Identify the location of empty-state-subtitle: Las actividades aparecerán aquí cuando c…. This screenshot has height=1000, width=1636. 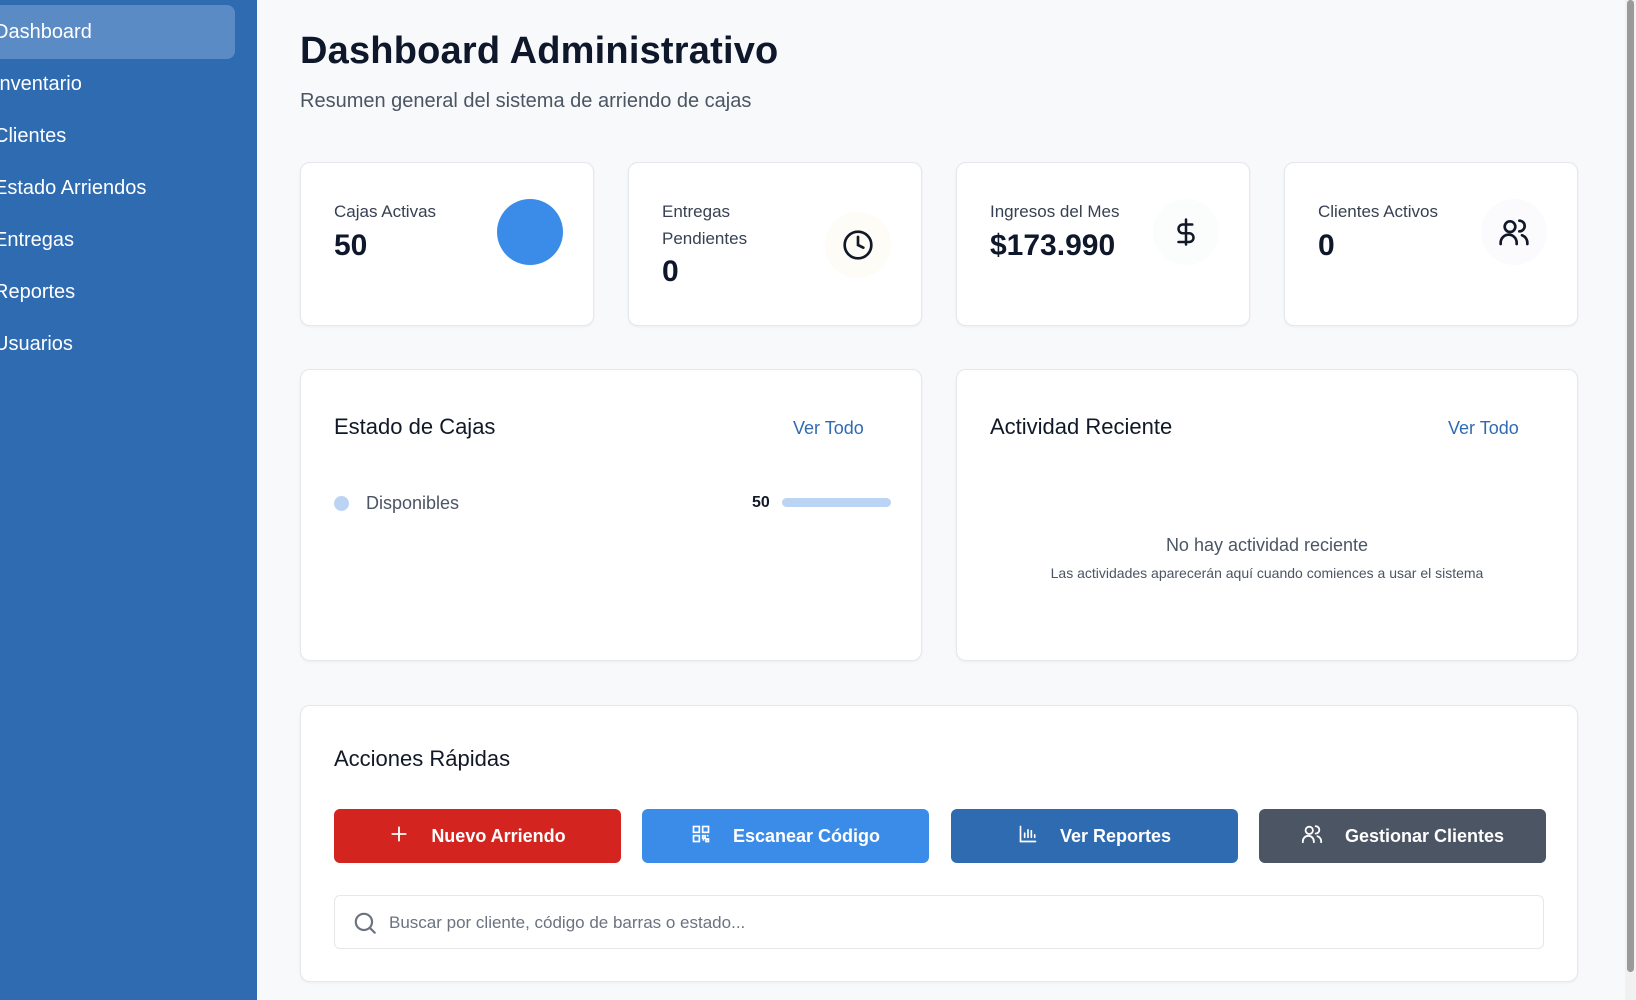
(1267, 573).